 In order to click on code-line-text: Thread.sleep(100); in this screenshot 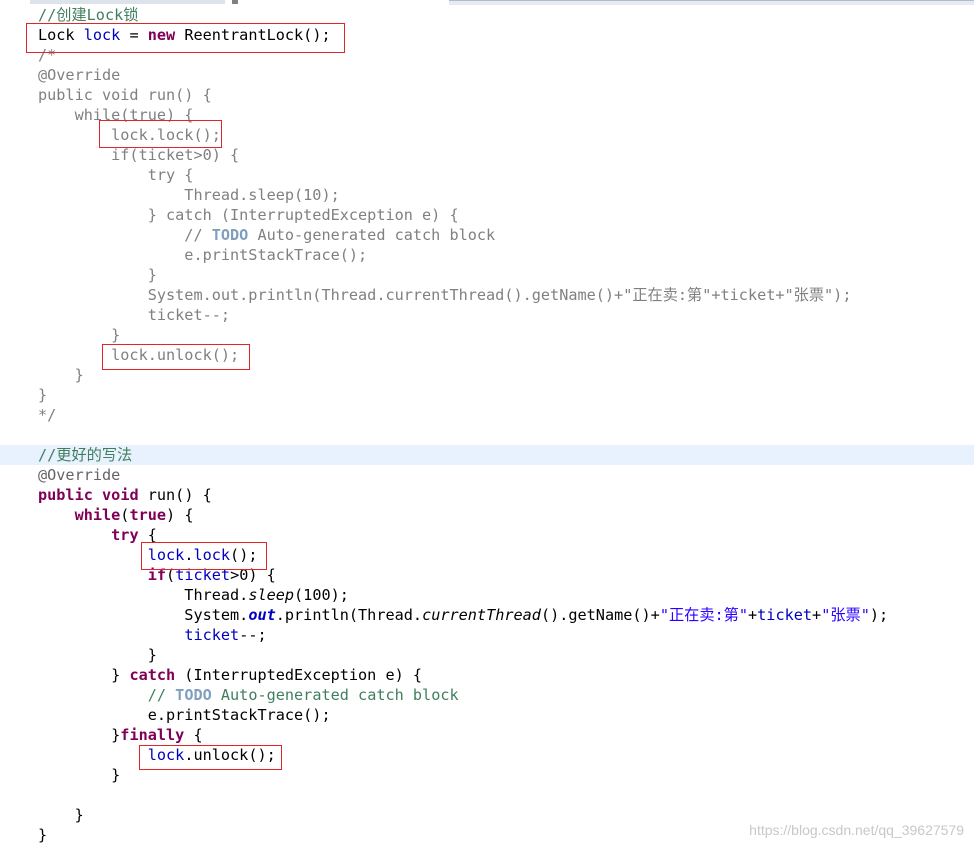, I will do `click(193, 595)`.